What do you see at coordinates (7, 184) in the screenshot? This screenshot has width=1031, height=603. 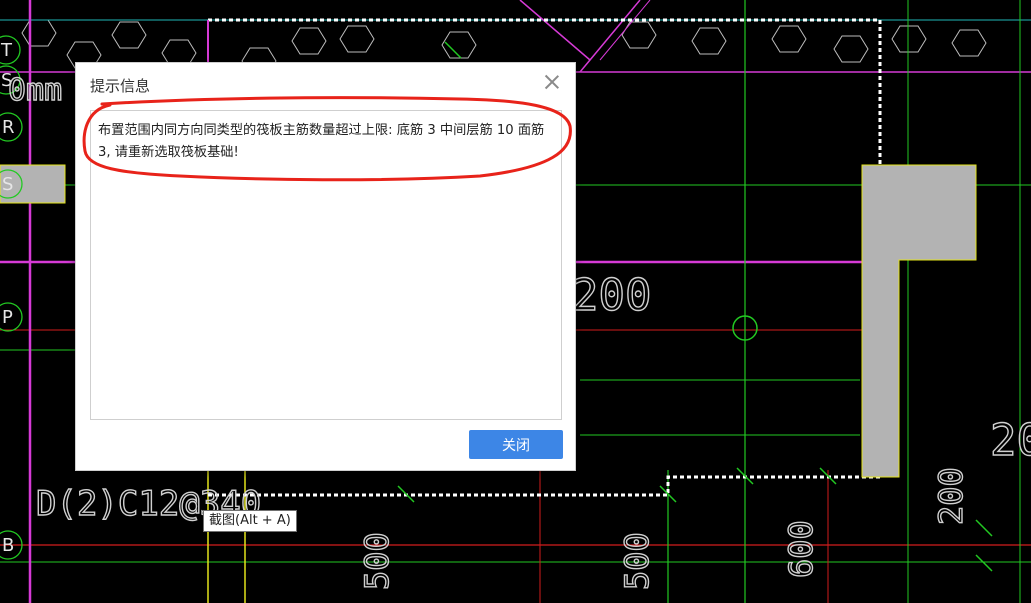 I see `svg-text: S` at bounding box center [7, 184].